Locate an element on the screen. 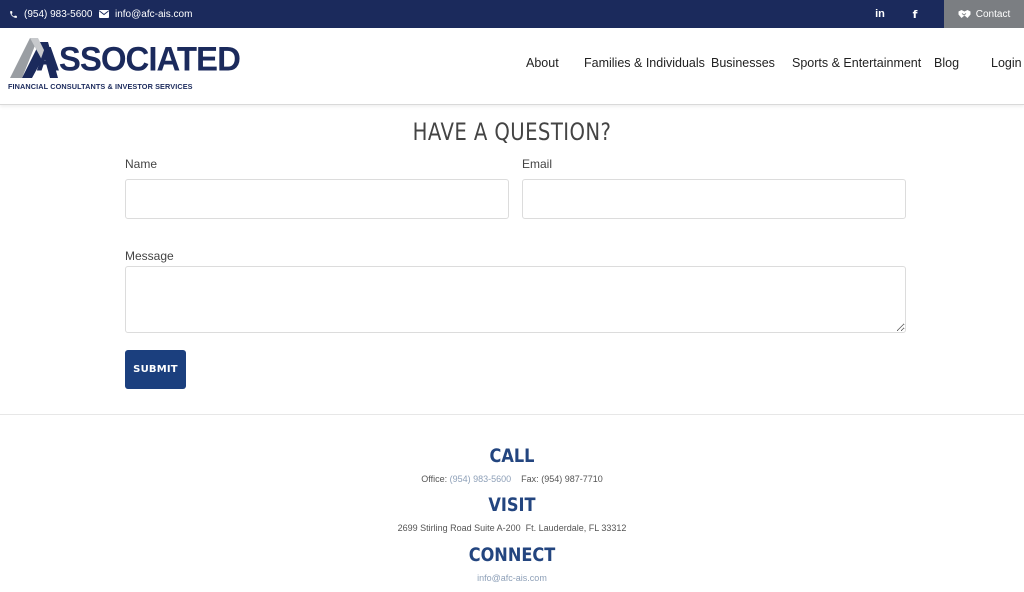 This screenshot has width=1024, height=592. connect-email-link: info@afc-ais.com is located at coordinates (512, 578).